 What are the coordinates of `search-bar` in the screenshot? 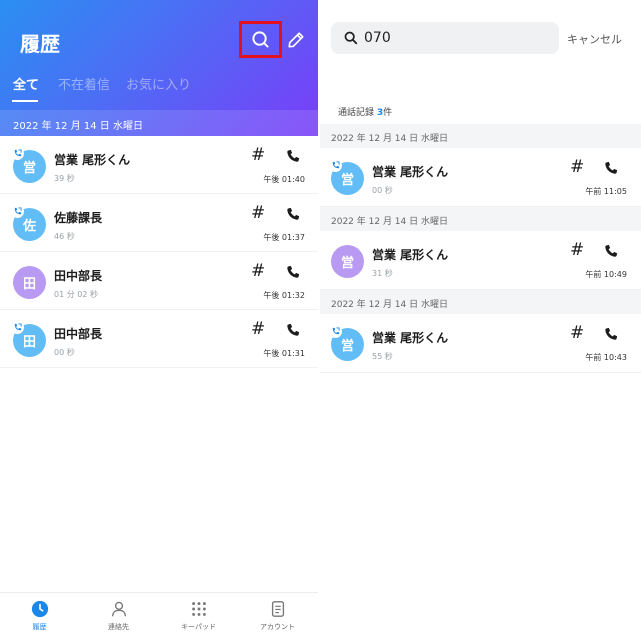 It's located at (445, 38).